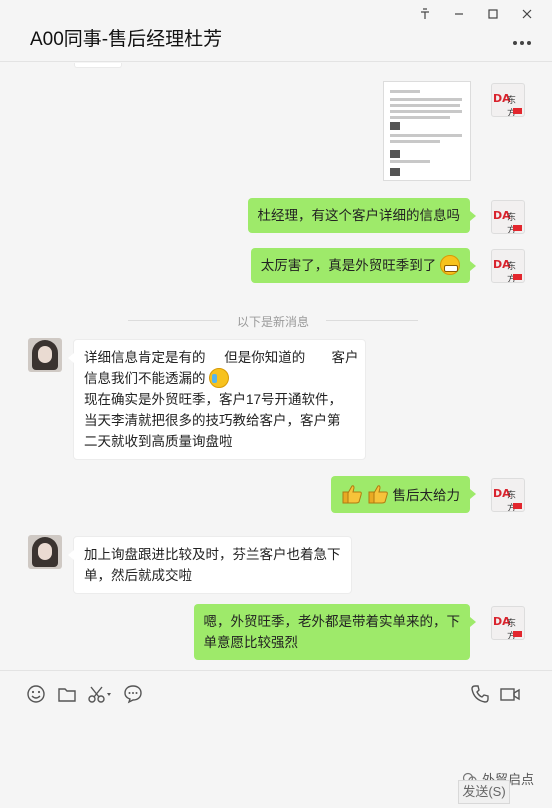  Describe the element at coordinates (480, 694) in the screenshot. I see `phone-icon` at that location.